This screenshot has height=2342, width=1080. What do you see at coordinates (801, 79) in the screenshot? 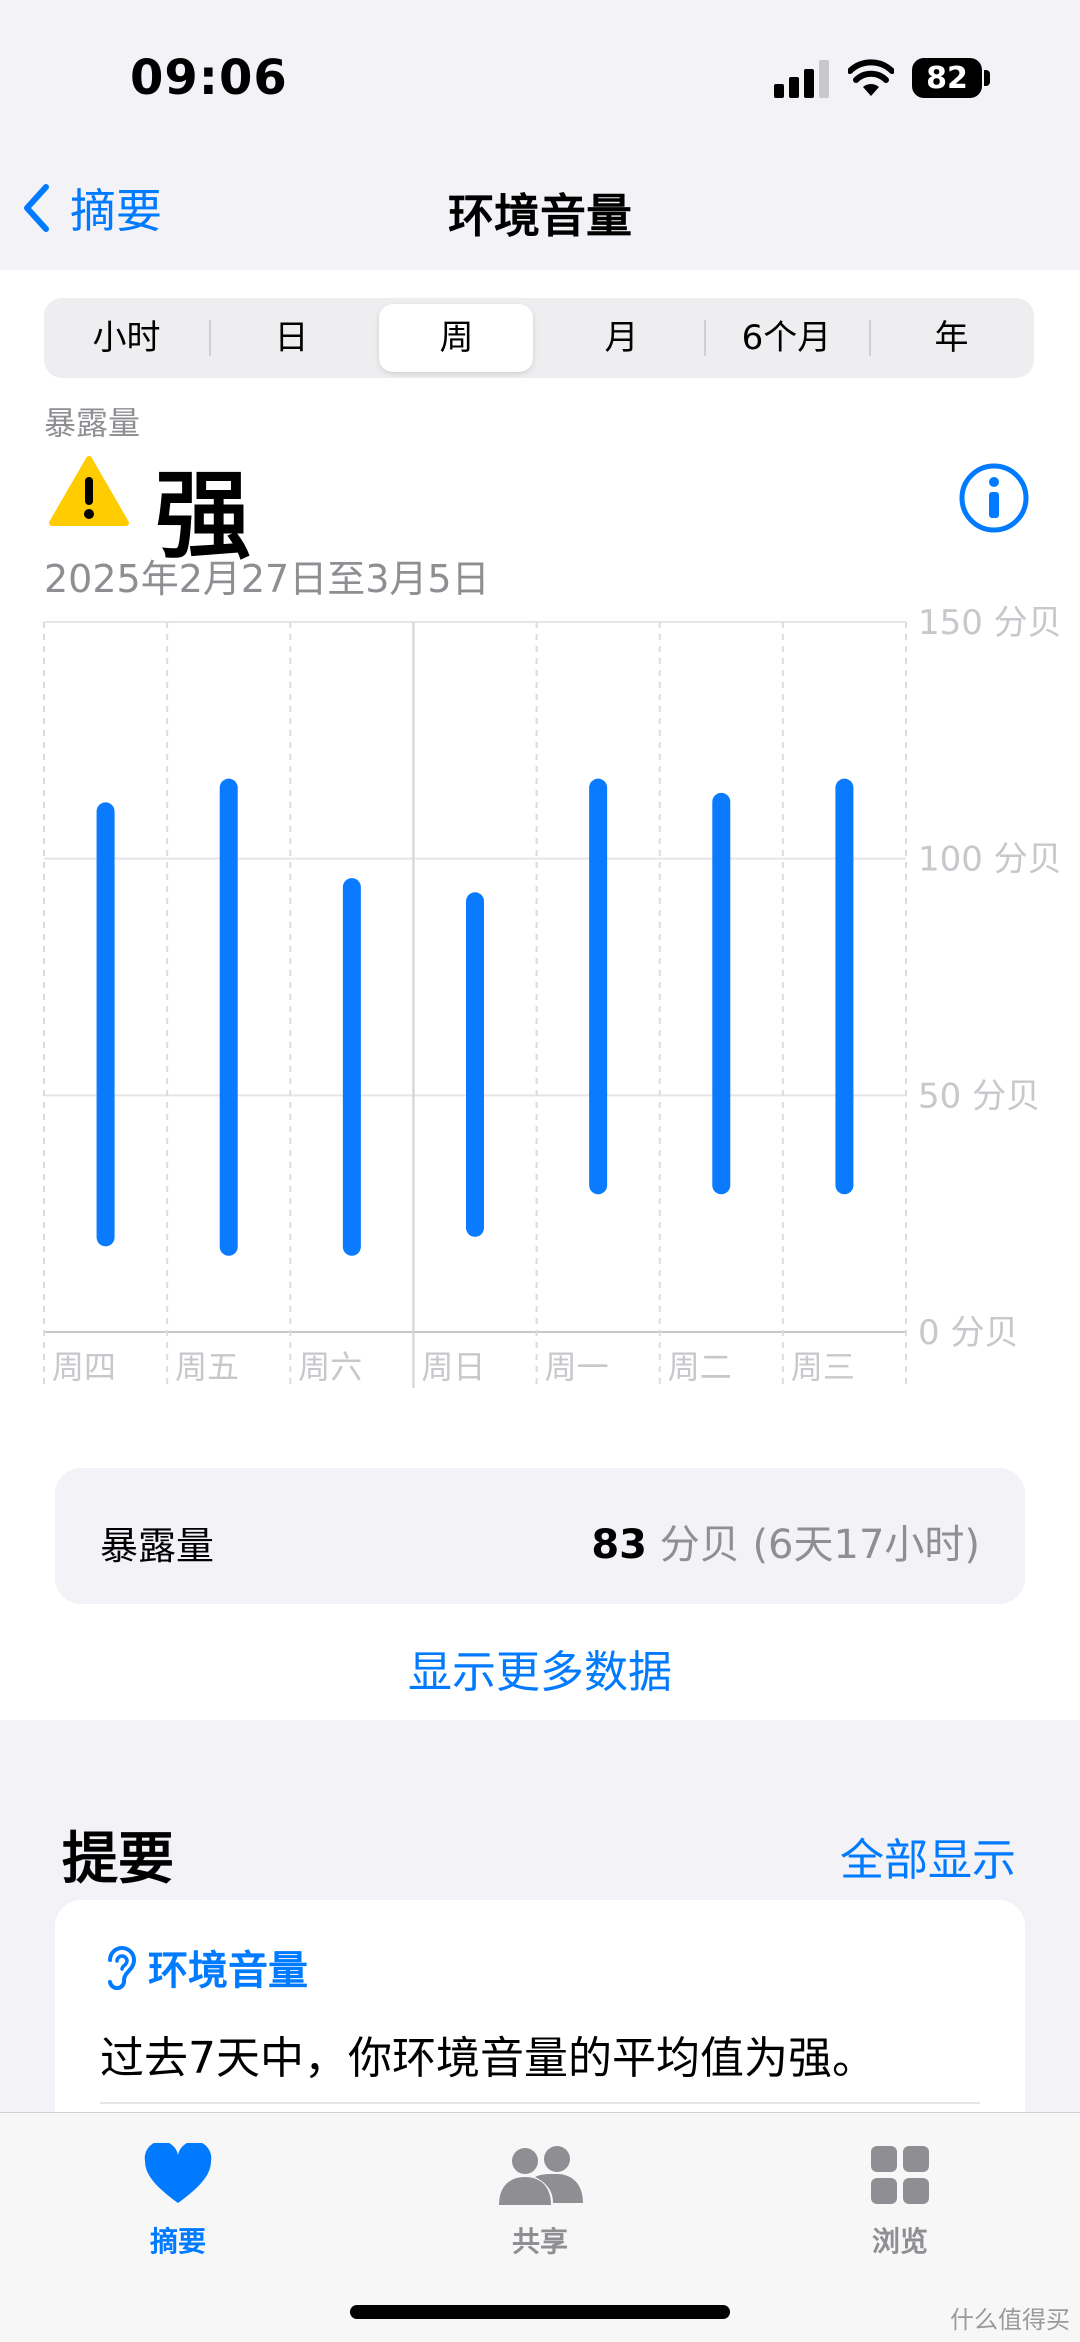
I see `signal-icon` at bounding box center [801, 79].